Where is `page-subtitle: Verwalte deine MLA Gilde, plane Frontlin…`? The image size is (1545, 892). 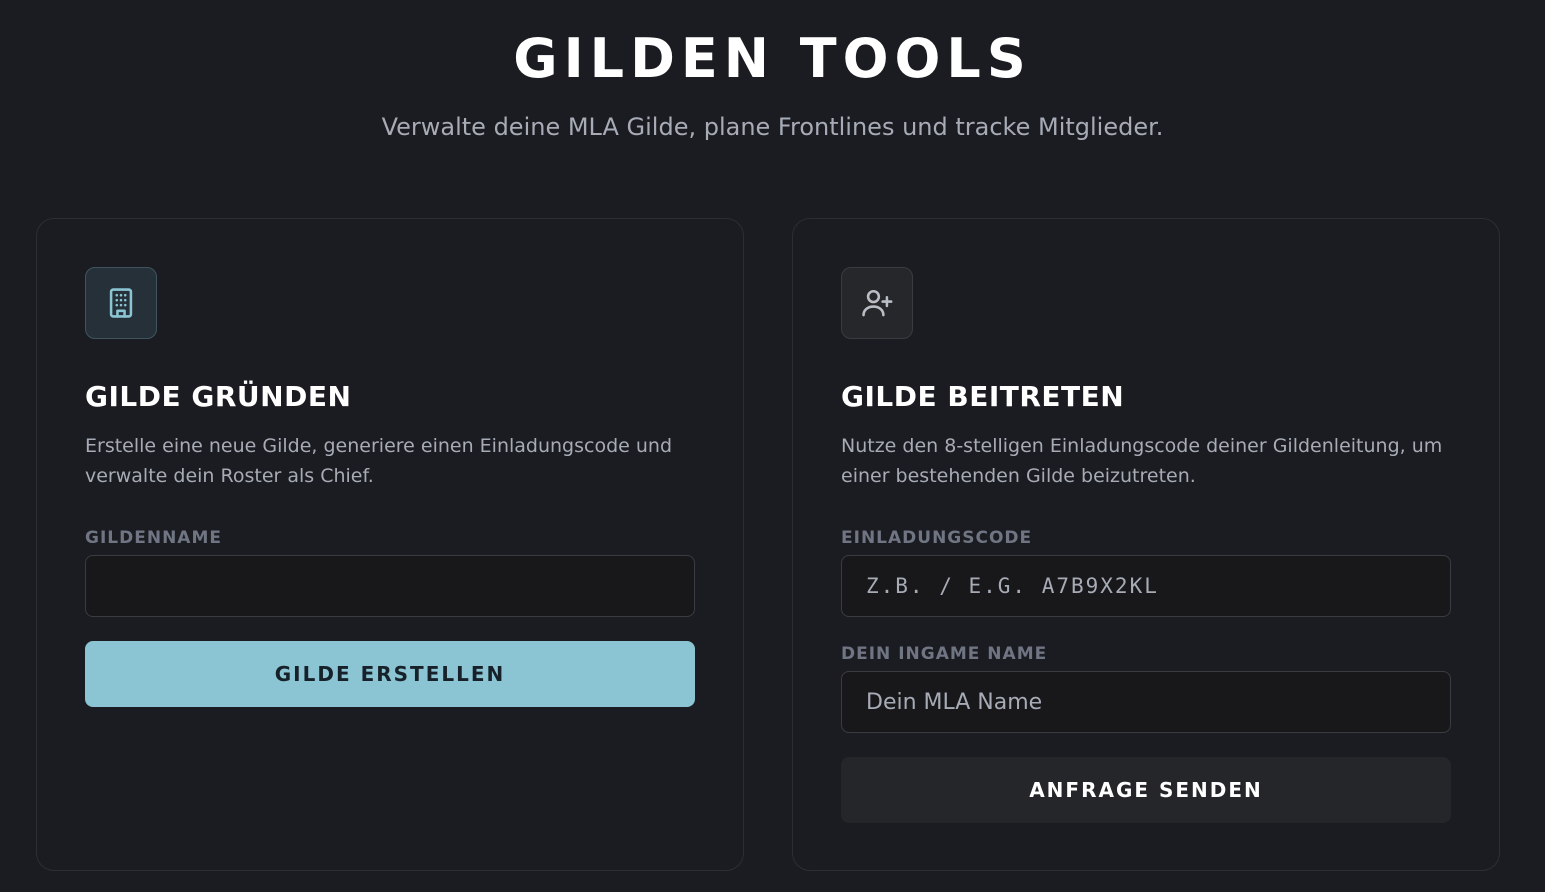 page-subtitle: Verwalte deine MLA Gilde, plane Frontlin… is located at coordinates (772, 127).